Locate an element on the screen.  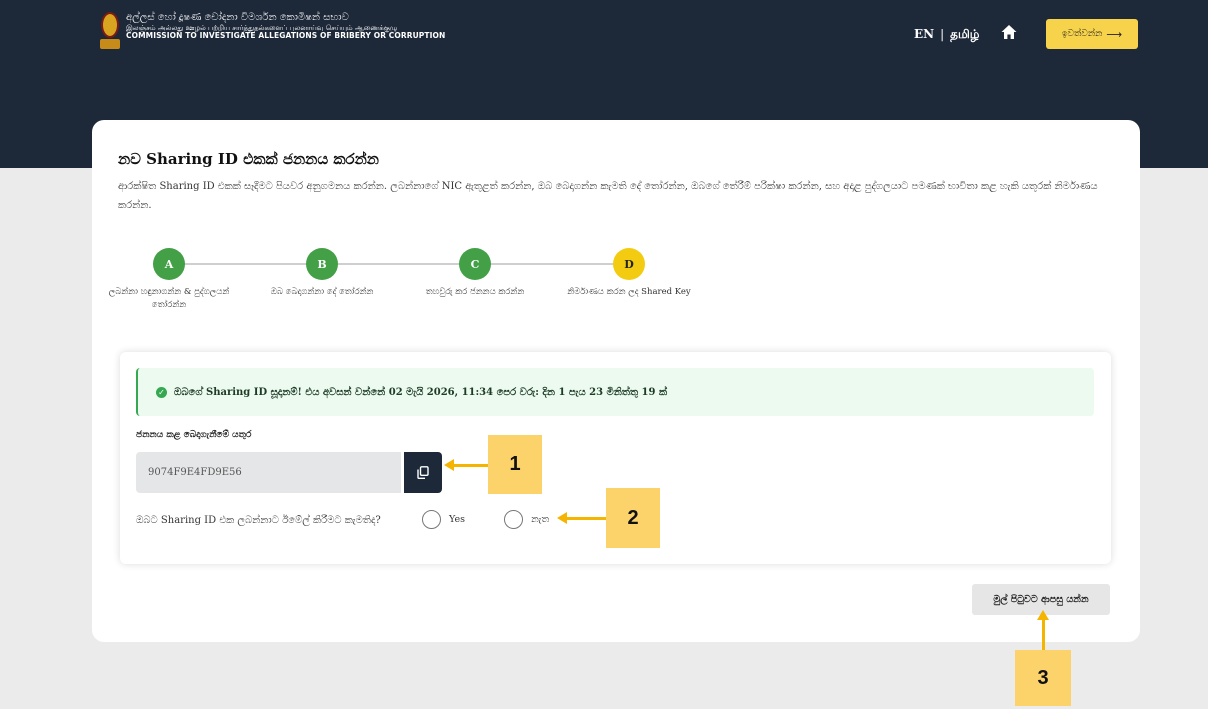
step-a: A ලබන්නා හඳුනාගන්න & පුද්ගලයන් තෝරන්න is located at coordinates (169, 280).